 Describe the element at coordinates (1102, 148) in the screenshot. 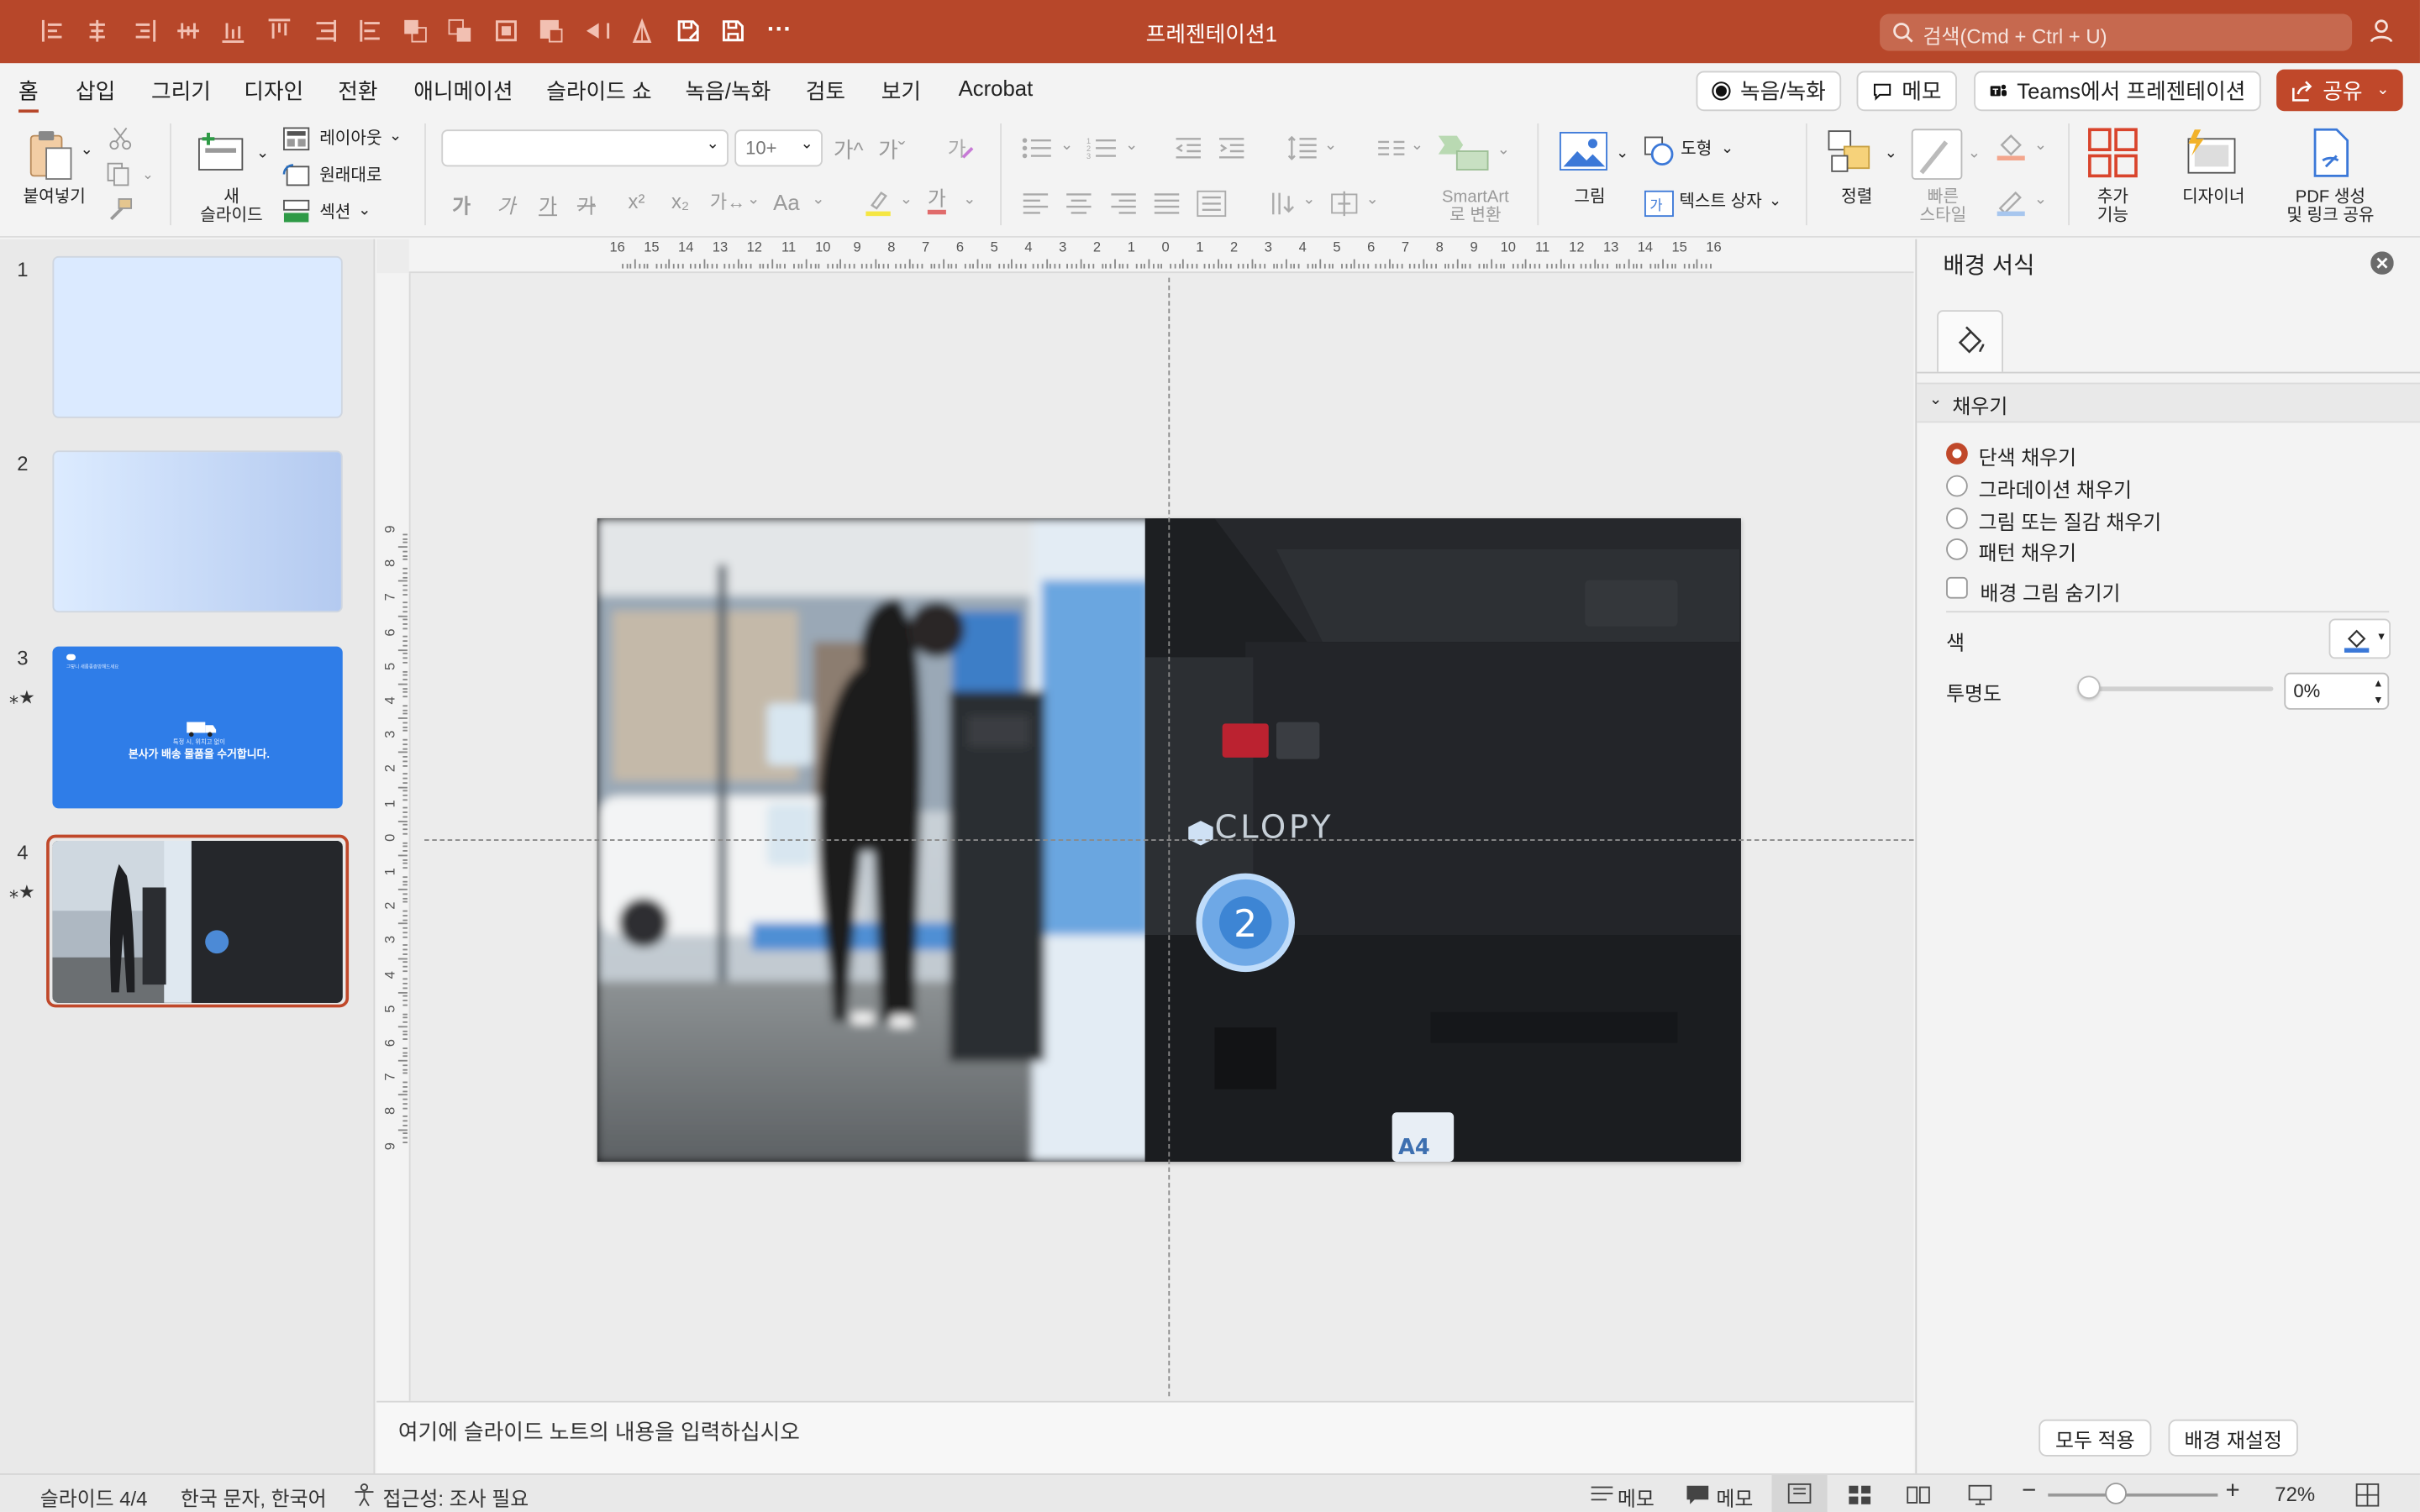

I see `numbering-icon: 123` at that location.